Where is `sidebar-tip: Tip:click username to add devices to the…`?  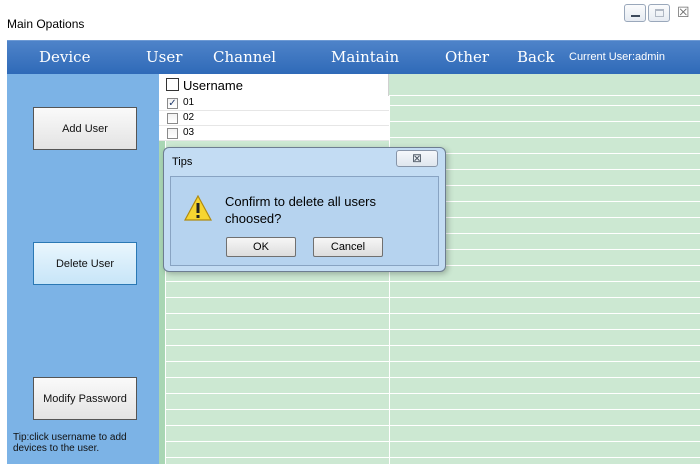 sidebar-tip: Tip:click username to add devices to the… is located at coordinates (70, 443).